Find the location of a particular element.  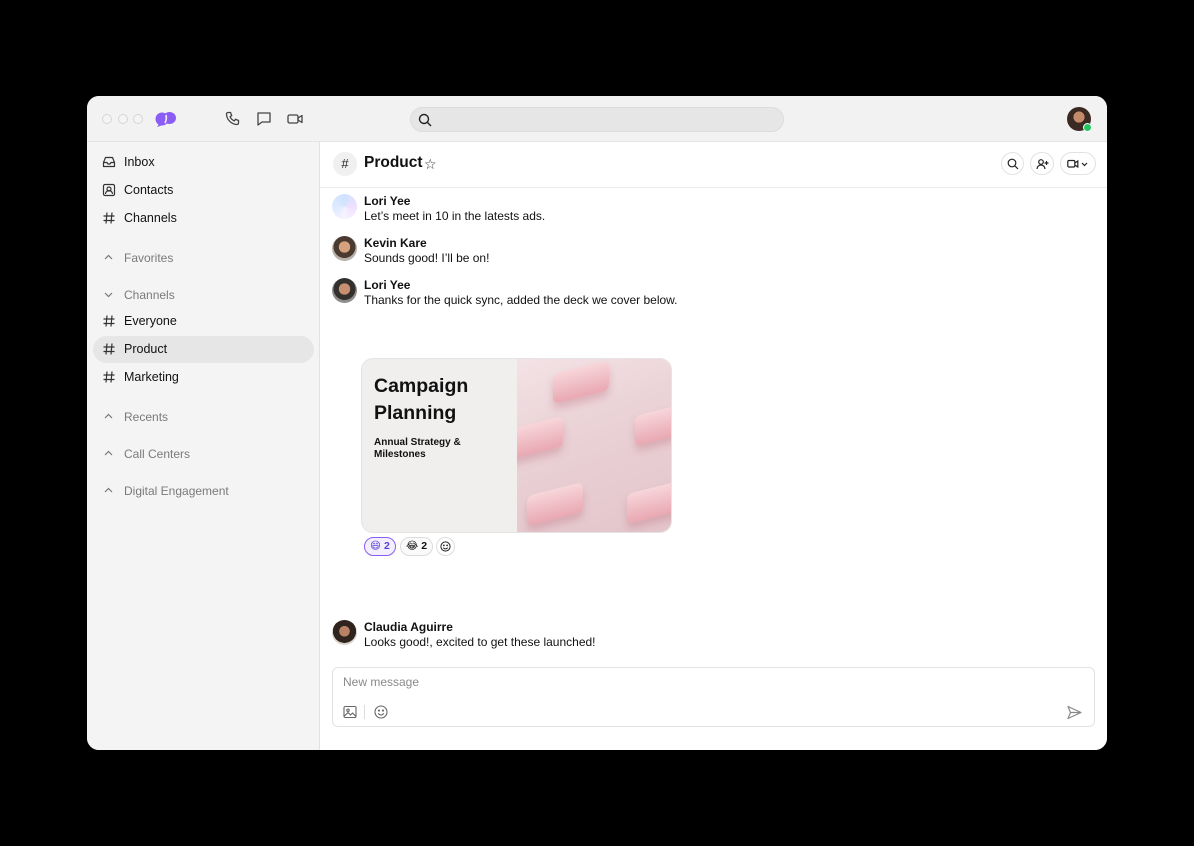

window-maximize-button is located at coordinates (138, 119).